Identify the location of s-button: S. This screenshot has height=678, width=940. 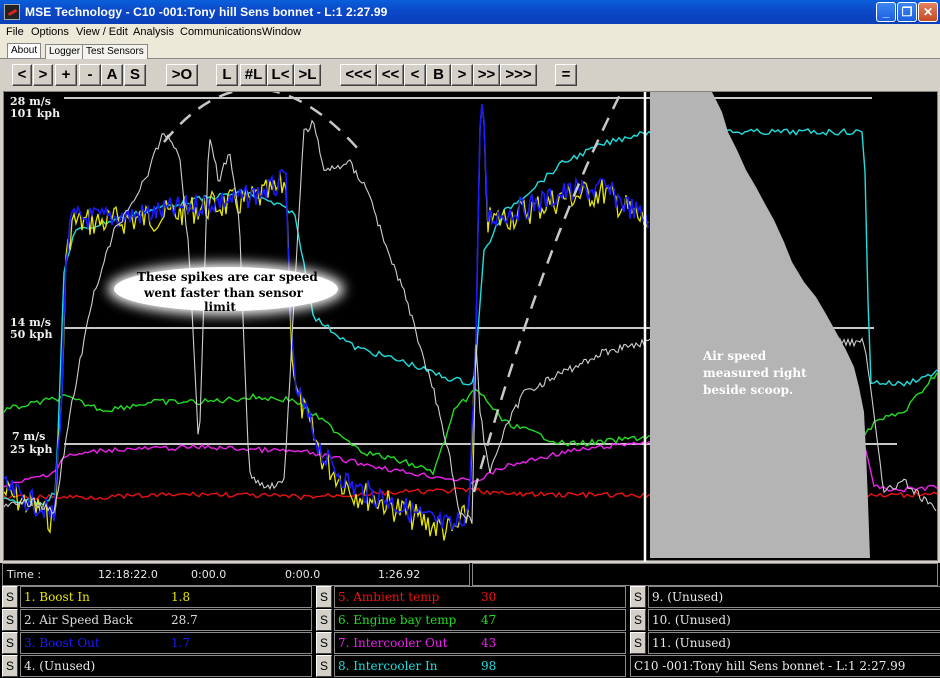
(135, 75).